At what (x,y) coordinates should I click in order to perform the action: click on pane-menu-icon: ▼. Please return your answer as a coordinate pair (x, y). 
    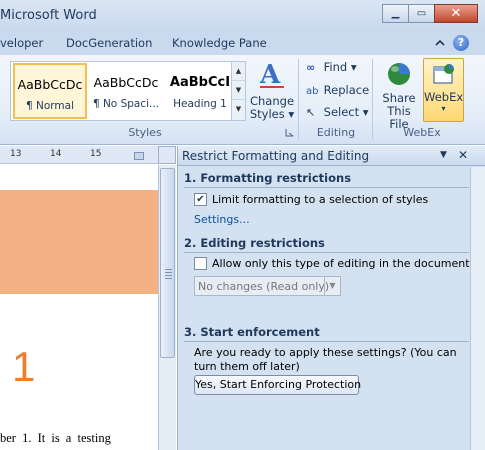
    Looking at the image, I should click on (443, 155).